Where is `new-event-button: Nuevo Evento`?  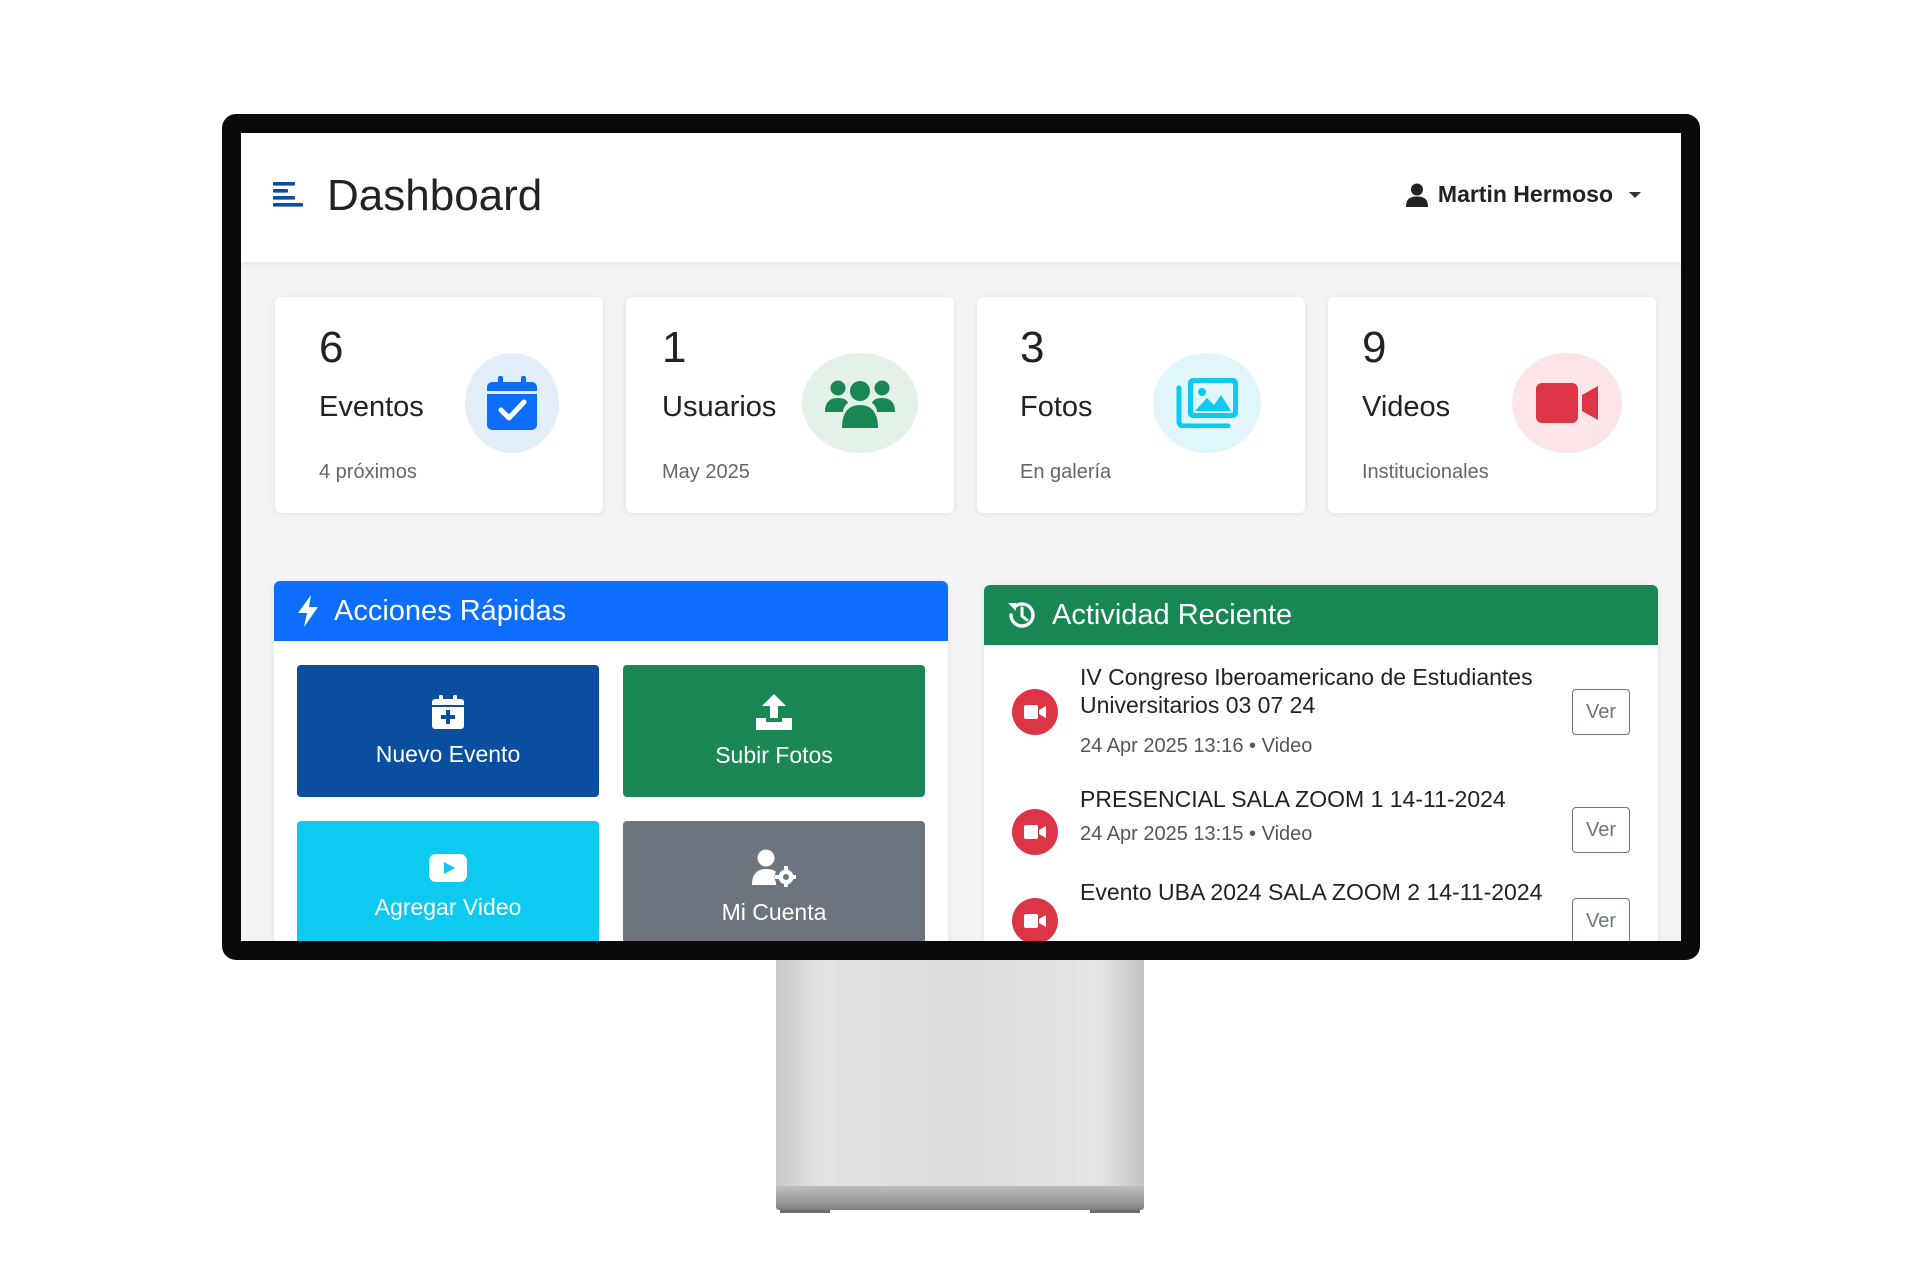
new-event-button: Nuevo Evento is located at coordinates (448, 731).